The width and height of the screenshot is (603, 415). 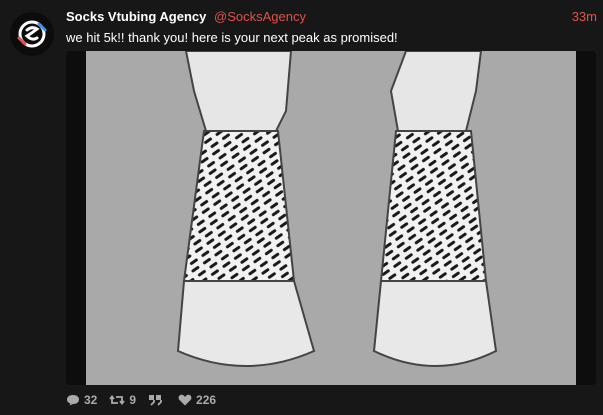 I want to click on heart-icon, so click(x=185, y=400).